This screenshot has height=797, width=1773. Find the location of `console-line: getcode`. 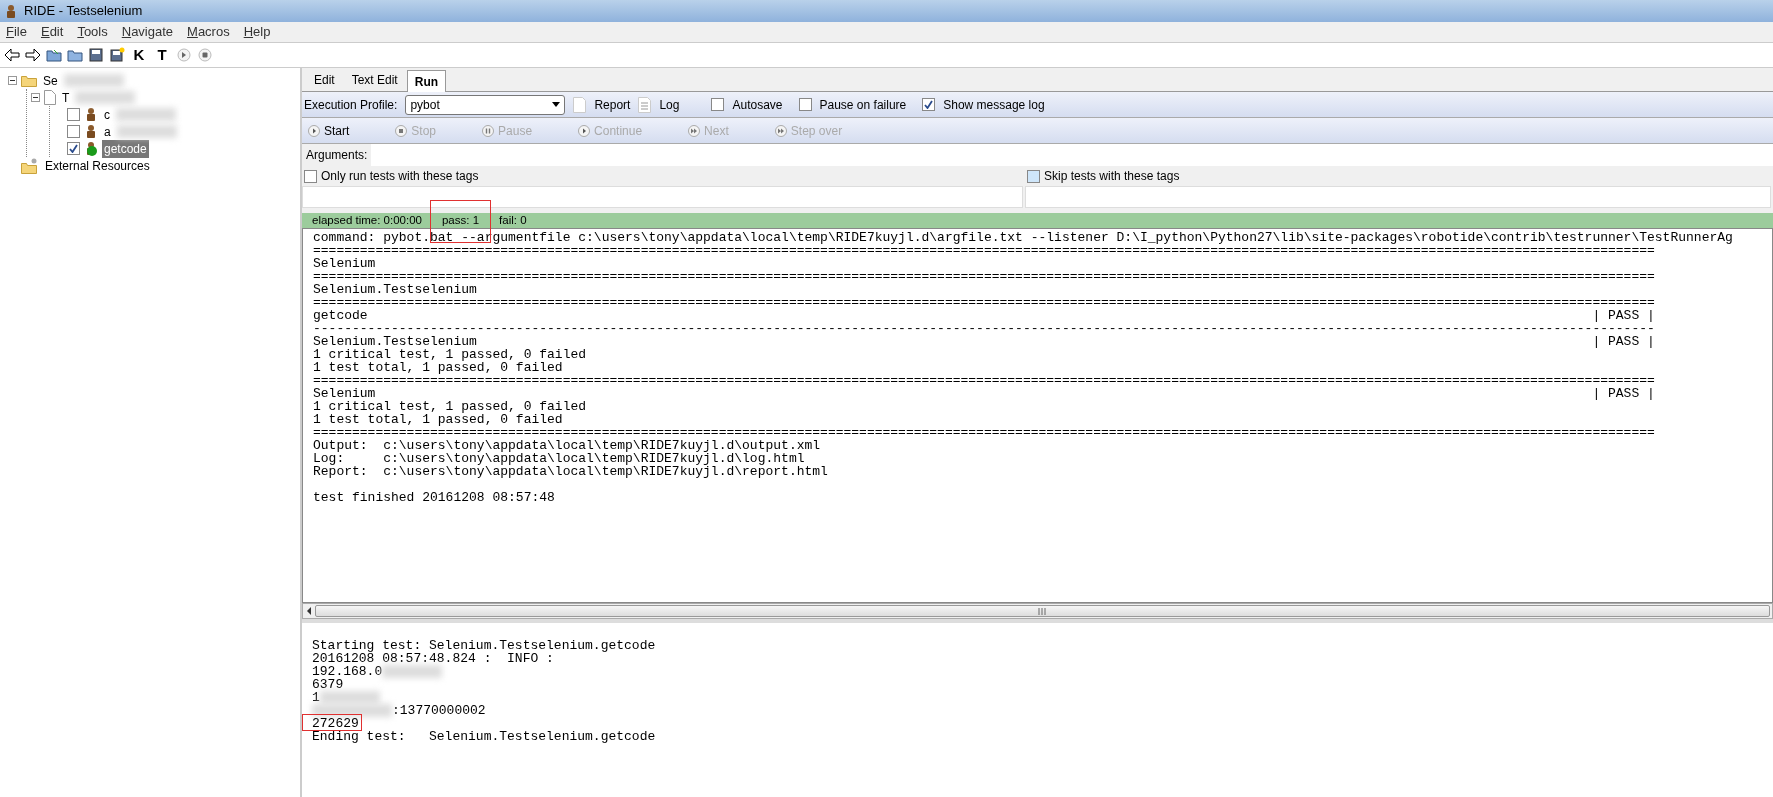

console-line: getcode is located at coordinates (340, 315).